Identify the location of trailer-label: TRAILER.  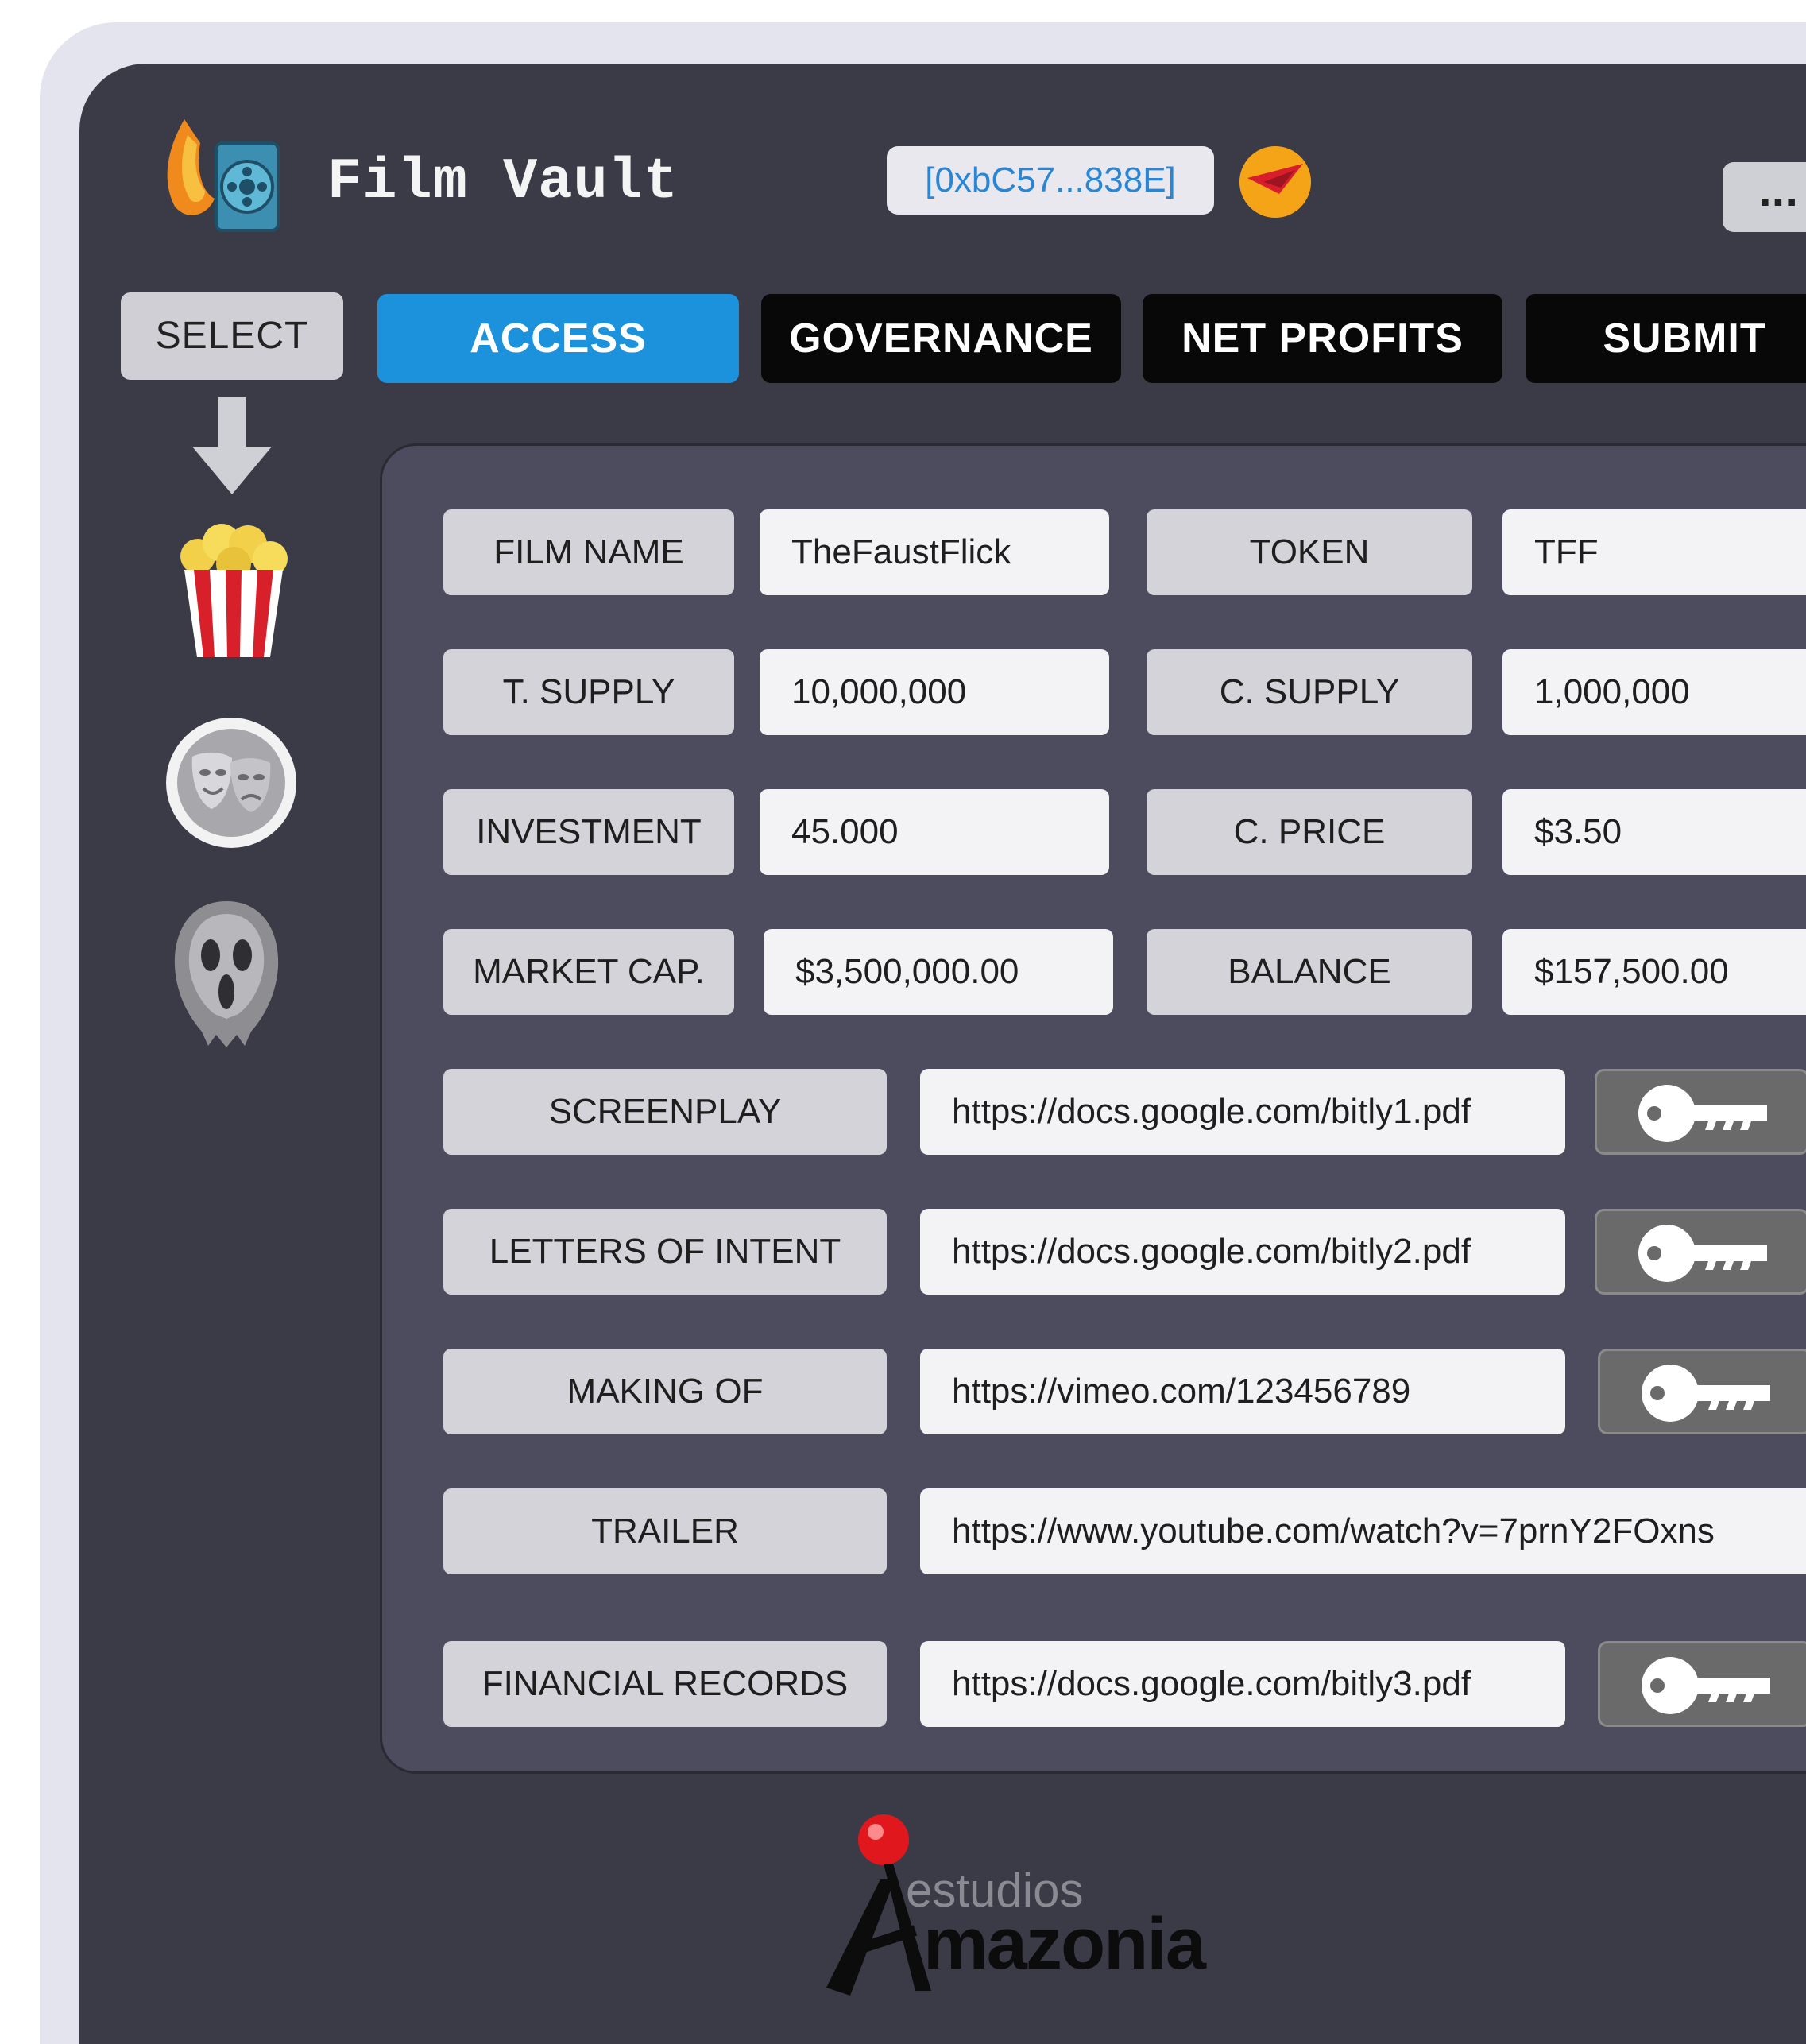
(665, 1531).